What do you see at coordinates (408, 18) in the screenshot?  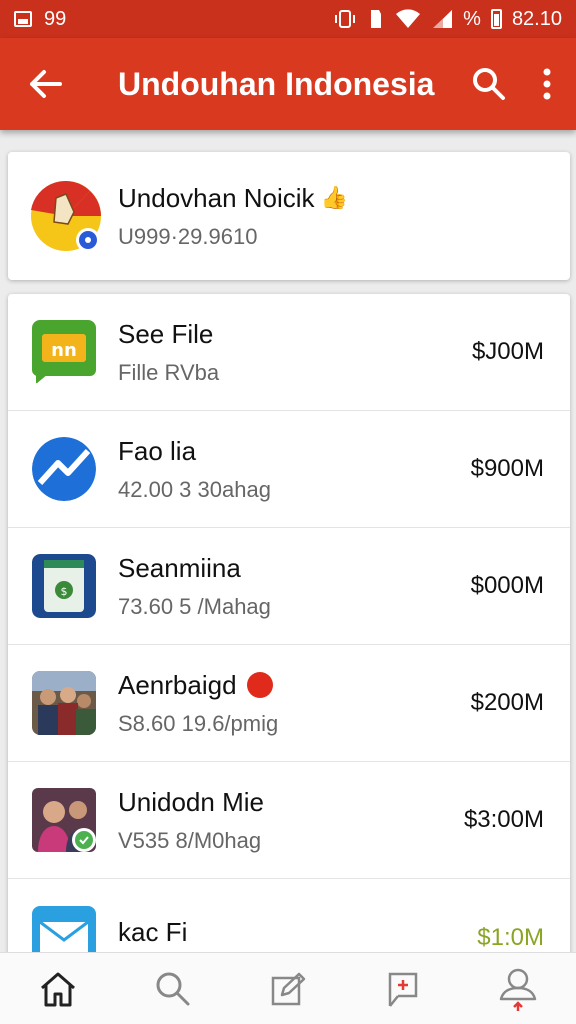 I see `wifi-icon` at bounding box center [408, 18].